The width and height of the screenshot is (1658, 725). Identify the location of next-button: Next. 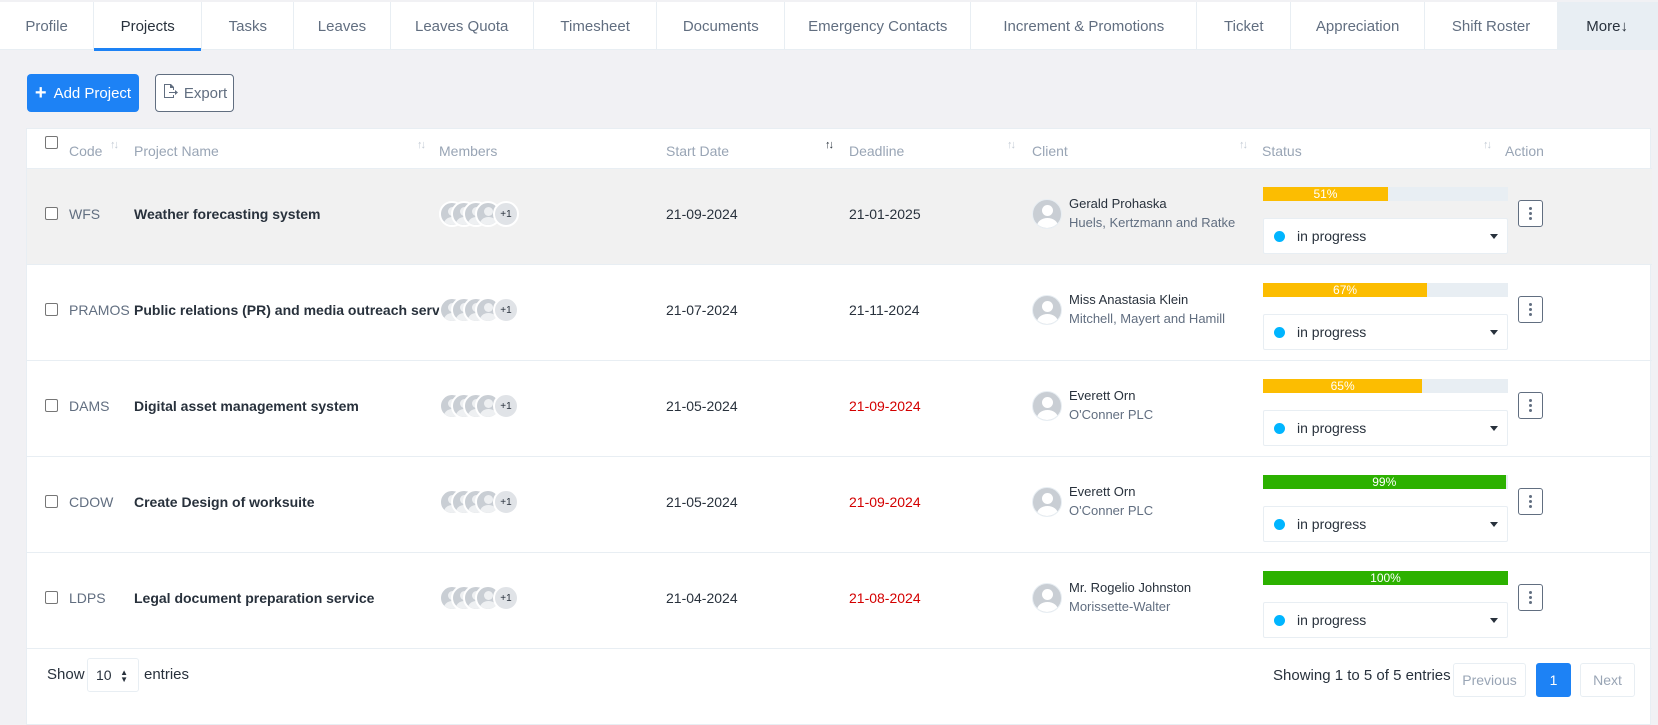
(1607, 680).